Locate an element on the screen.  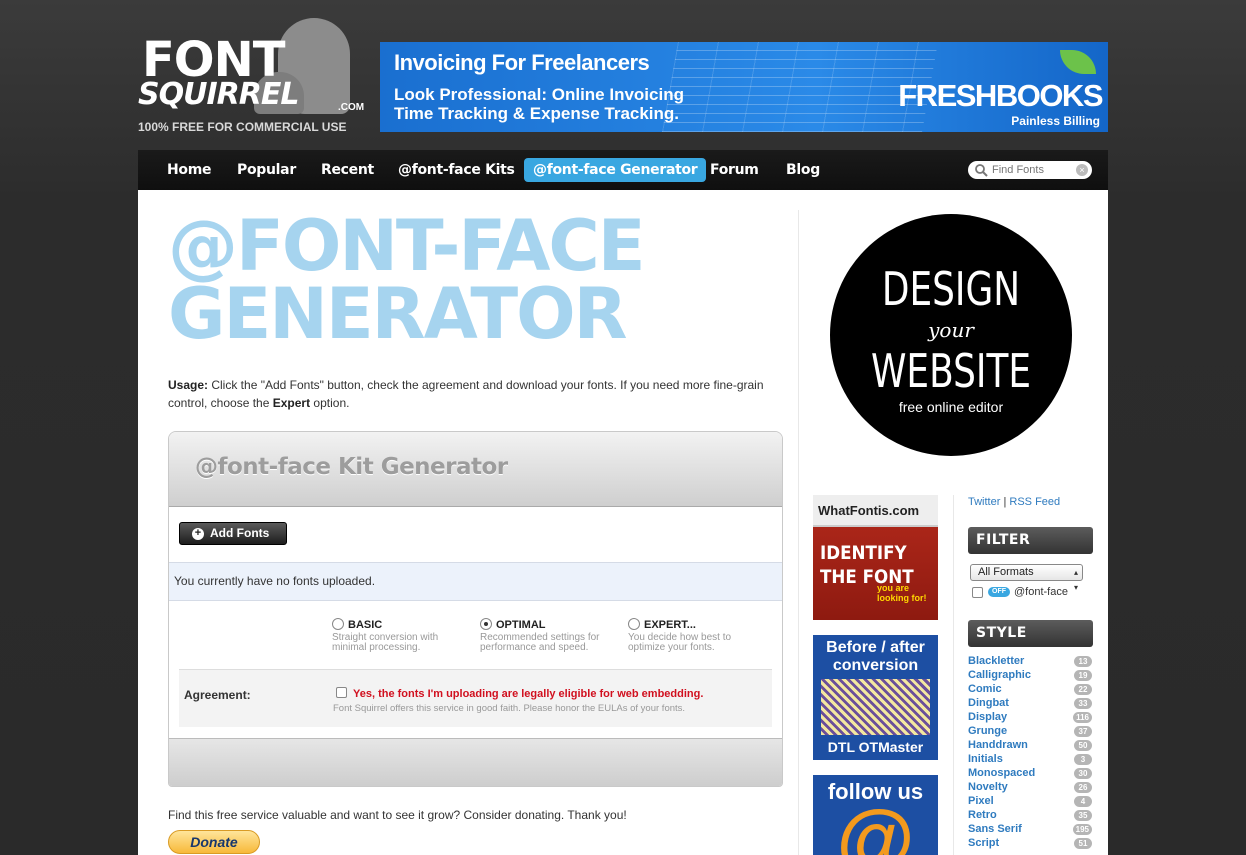
banner-headline: Invoicing For Freelancers is located at coordinates (522, 62).